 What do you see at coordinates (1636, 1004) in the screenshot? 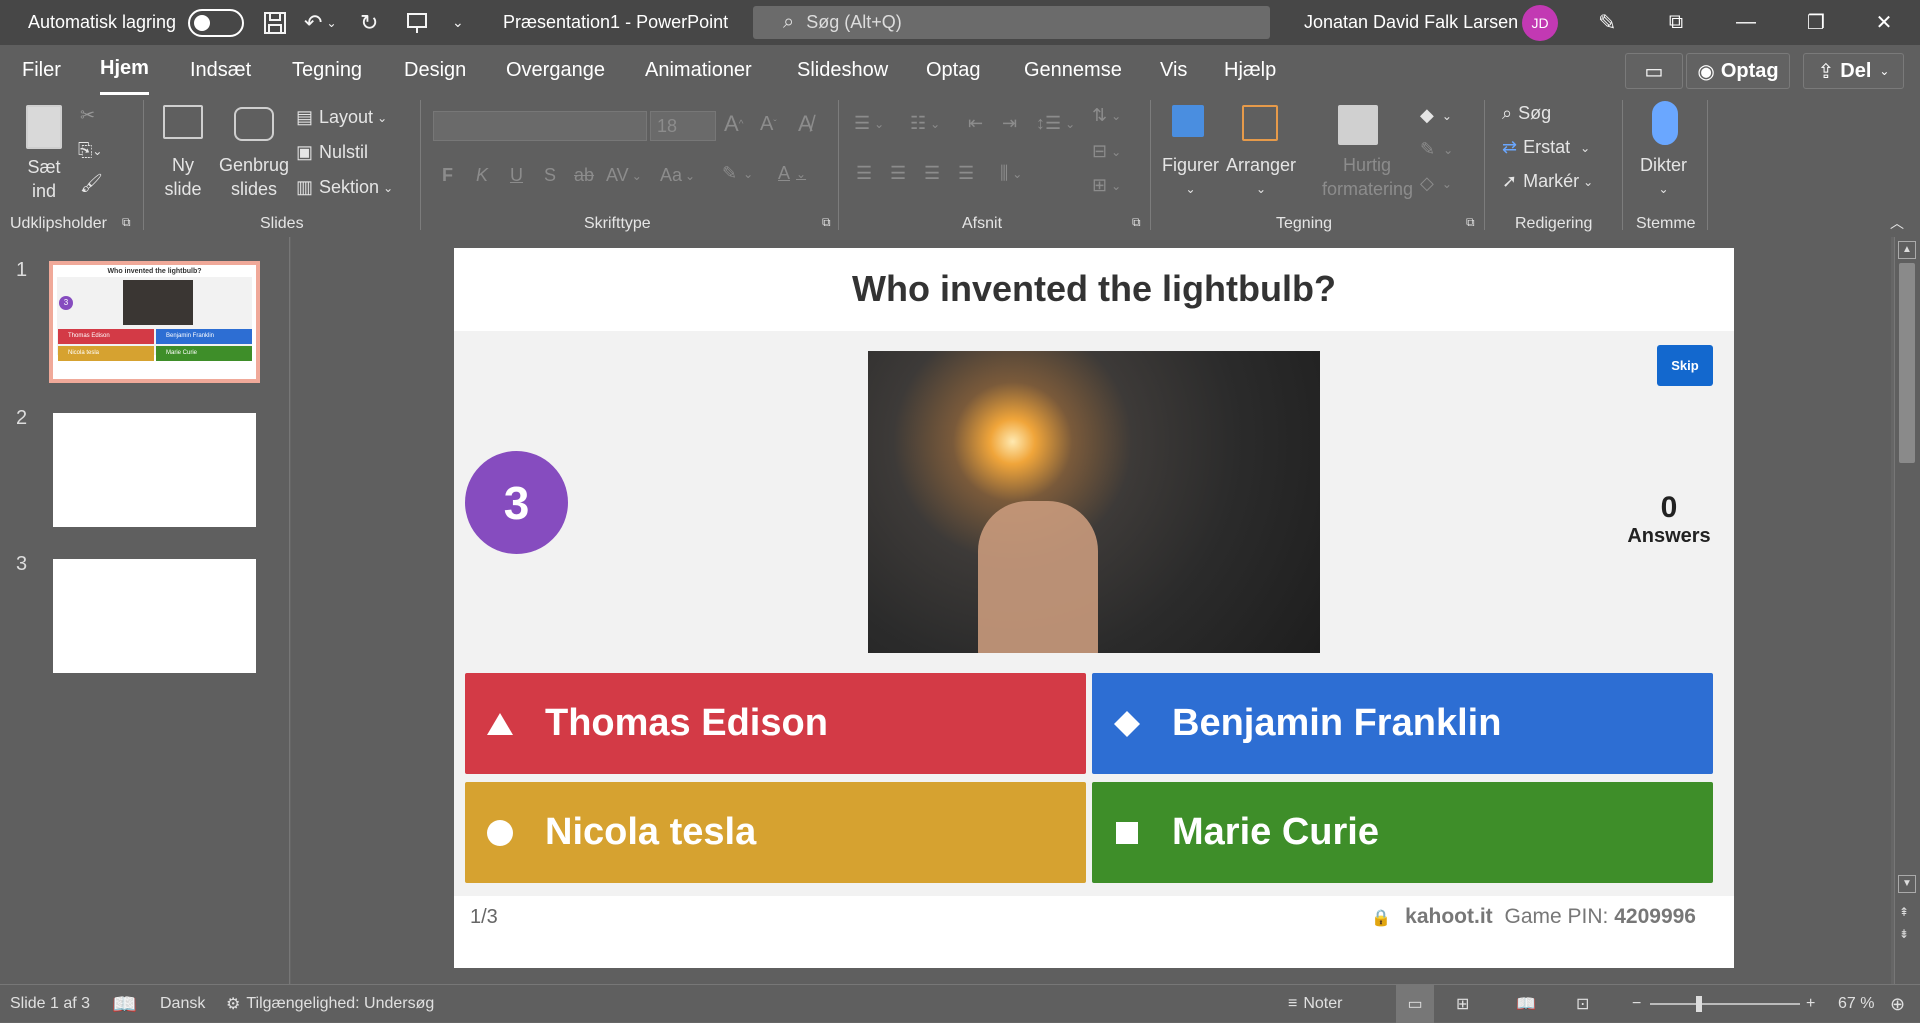
I see `zoom-out-icon: −` at bounding box center [1636, 1004].